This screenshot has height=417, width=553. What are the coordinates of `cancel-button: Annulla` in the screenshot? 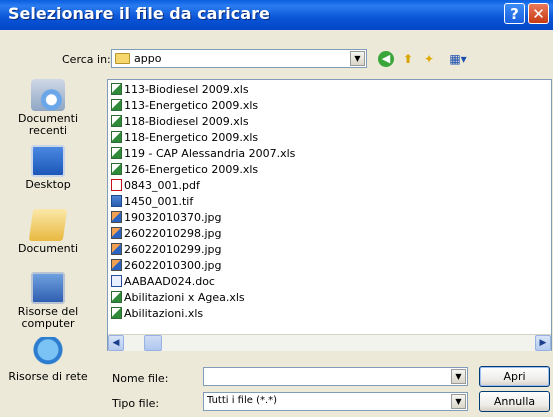 It's located at (514, 401).